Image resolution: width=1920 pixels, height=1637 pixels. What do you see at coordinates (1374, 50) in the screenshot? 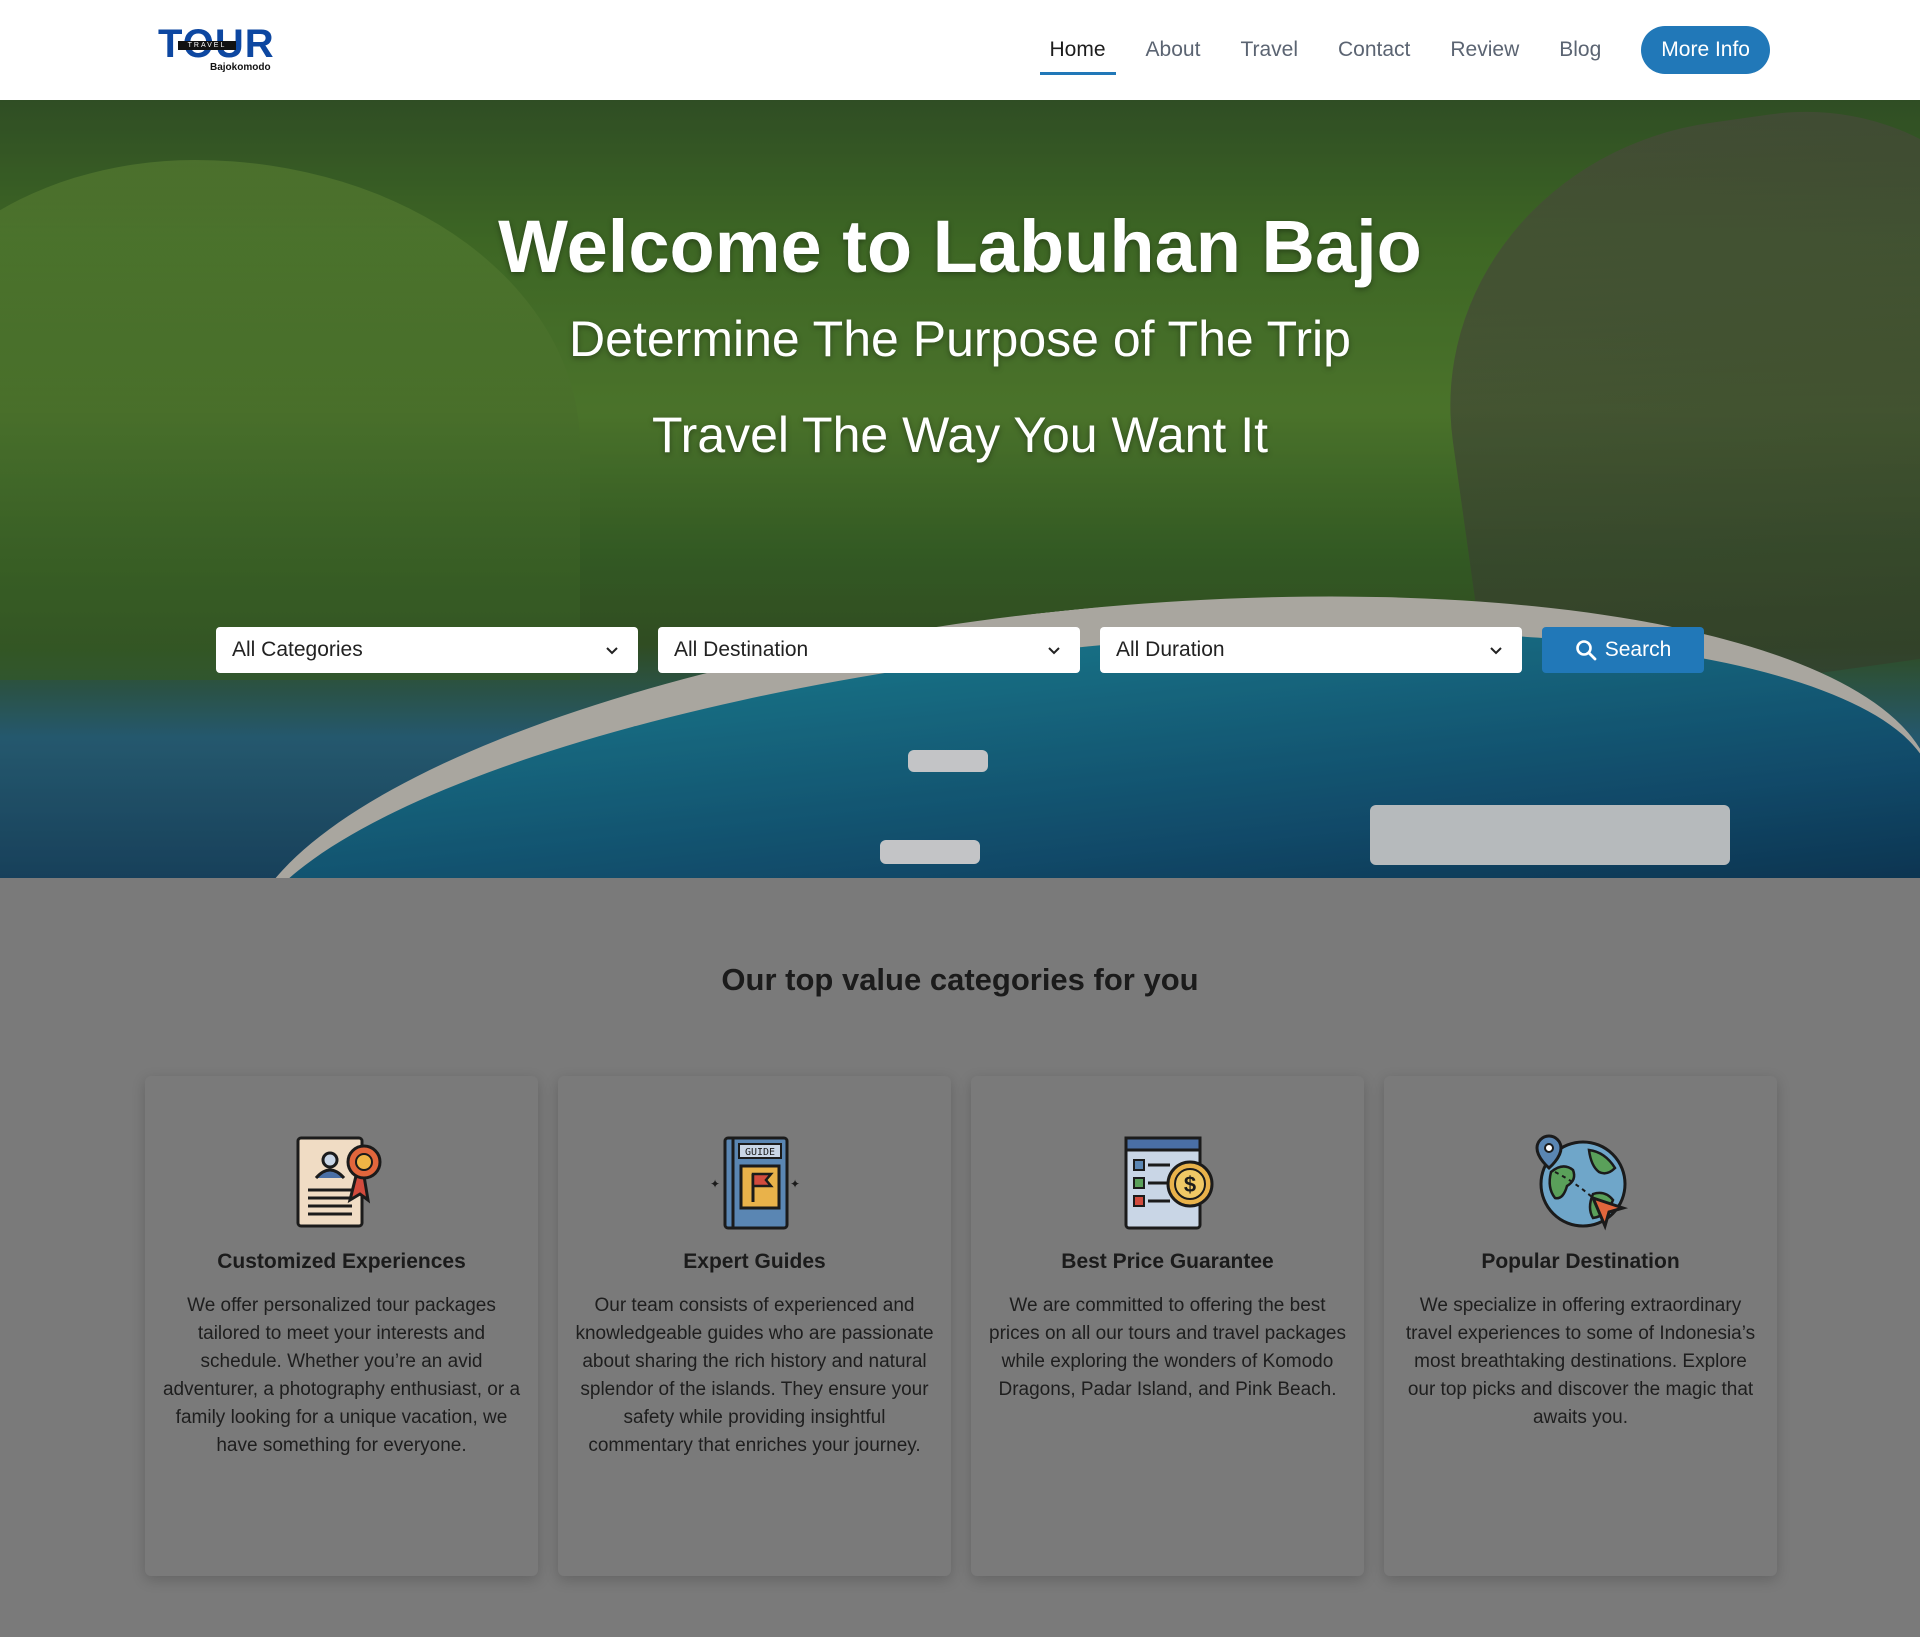
I see `nav-contact: Contact` at bounding box center [1374, 50].